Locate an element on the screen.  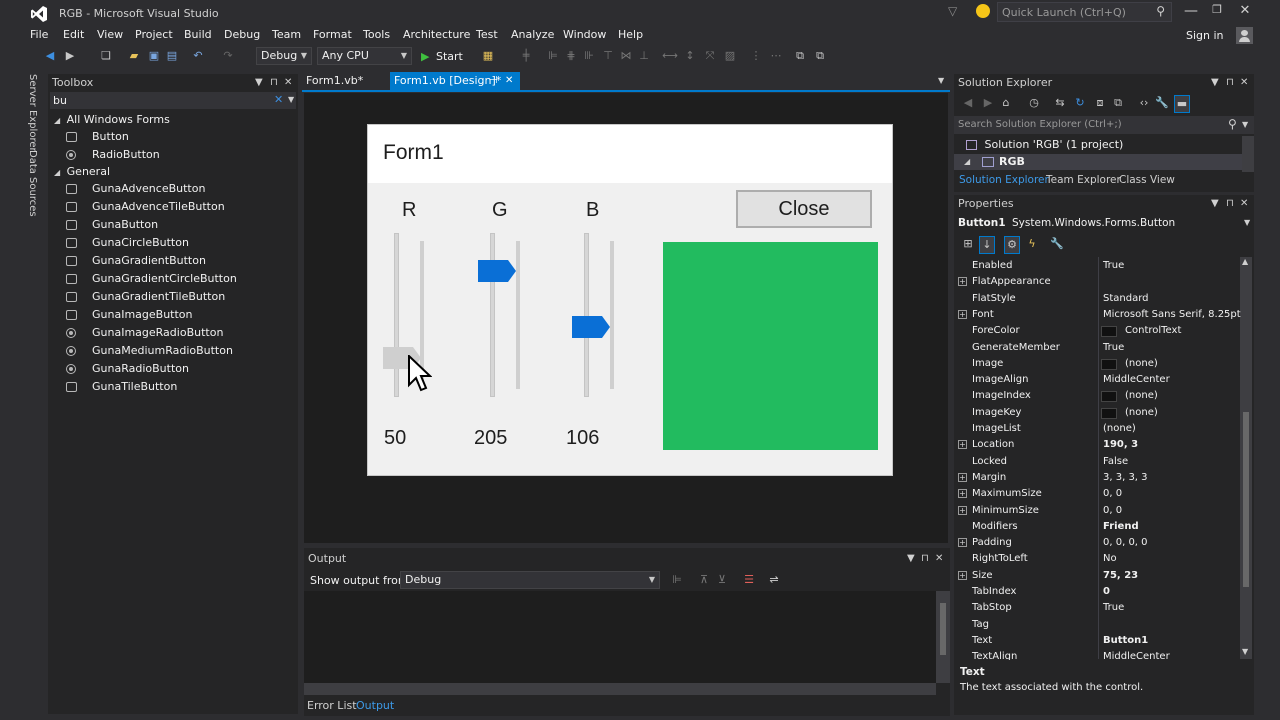
toolbox-item: GunaGradientButton is located at coordinates (181, 261).